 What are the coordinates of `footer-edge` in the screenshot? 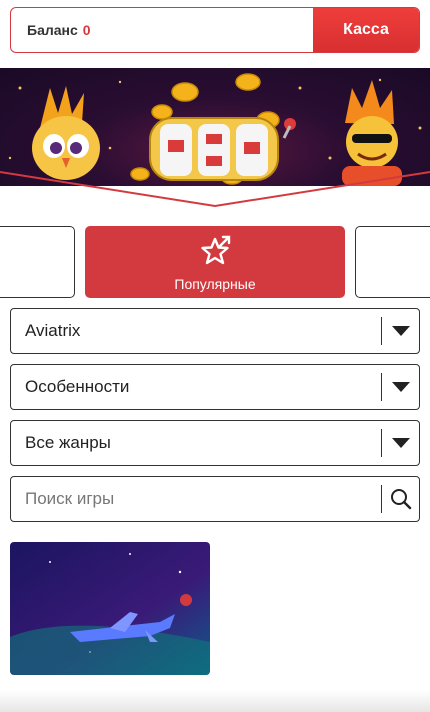 It's located at (215, 701).